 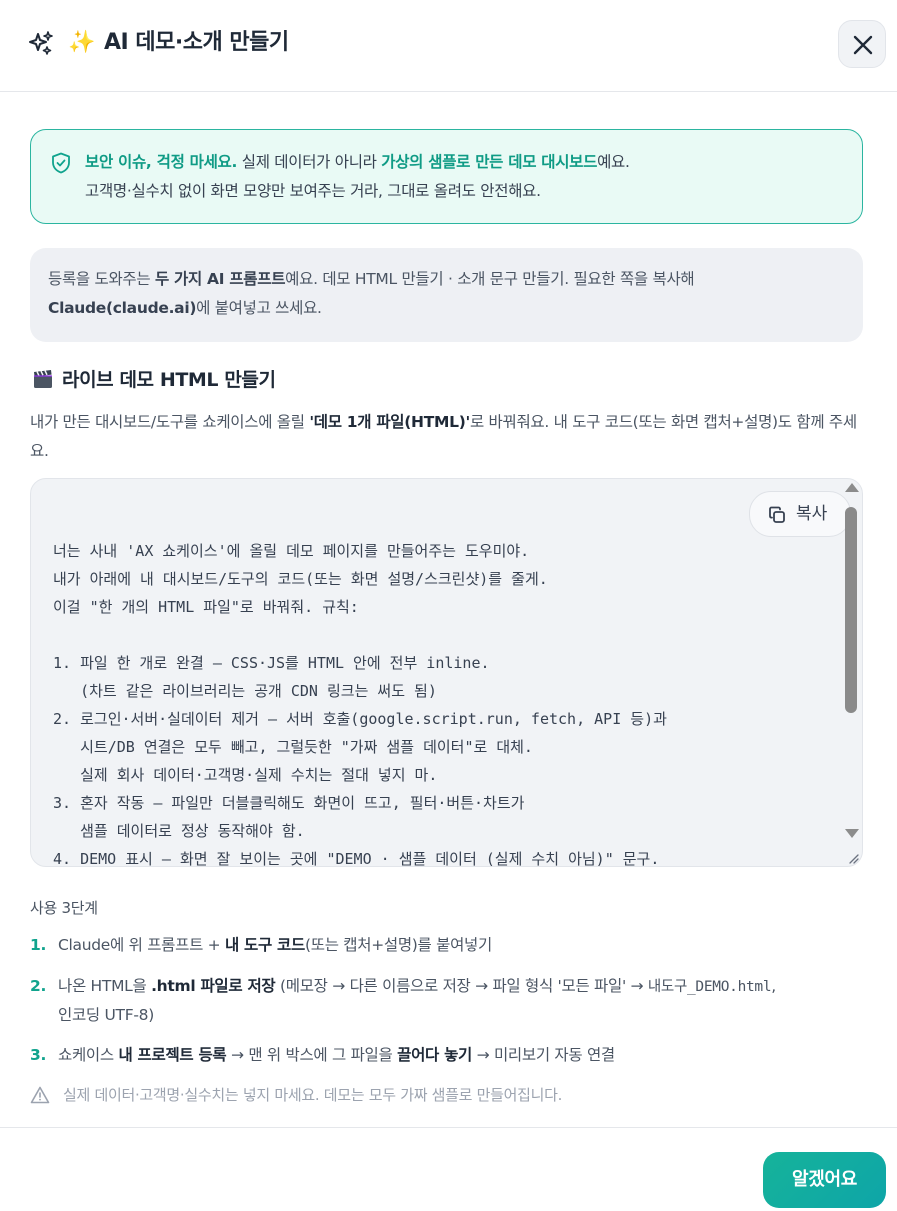 I want to click on copy-icon, so click(x=777, y=514).